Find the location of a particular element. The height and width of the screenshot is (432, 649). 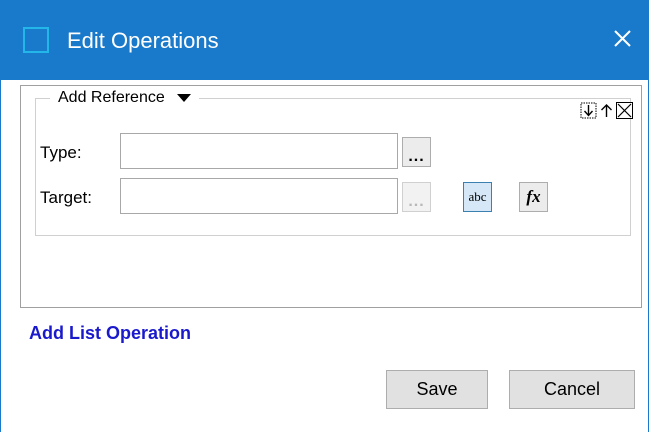

target-field is located at coordinates (259, 196).